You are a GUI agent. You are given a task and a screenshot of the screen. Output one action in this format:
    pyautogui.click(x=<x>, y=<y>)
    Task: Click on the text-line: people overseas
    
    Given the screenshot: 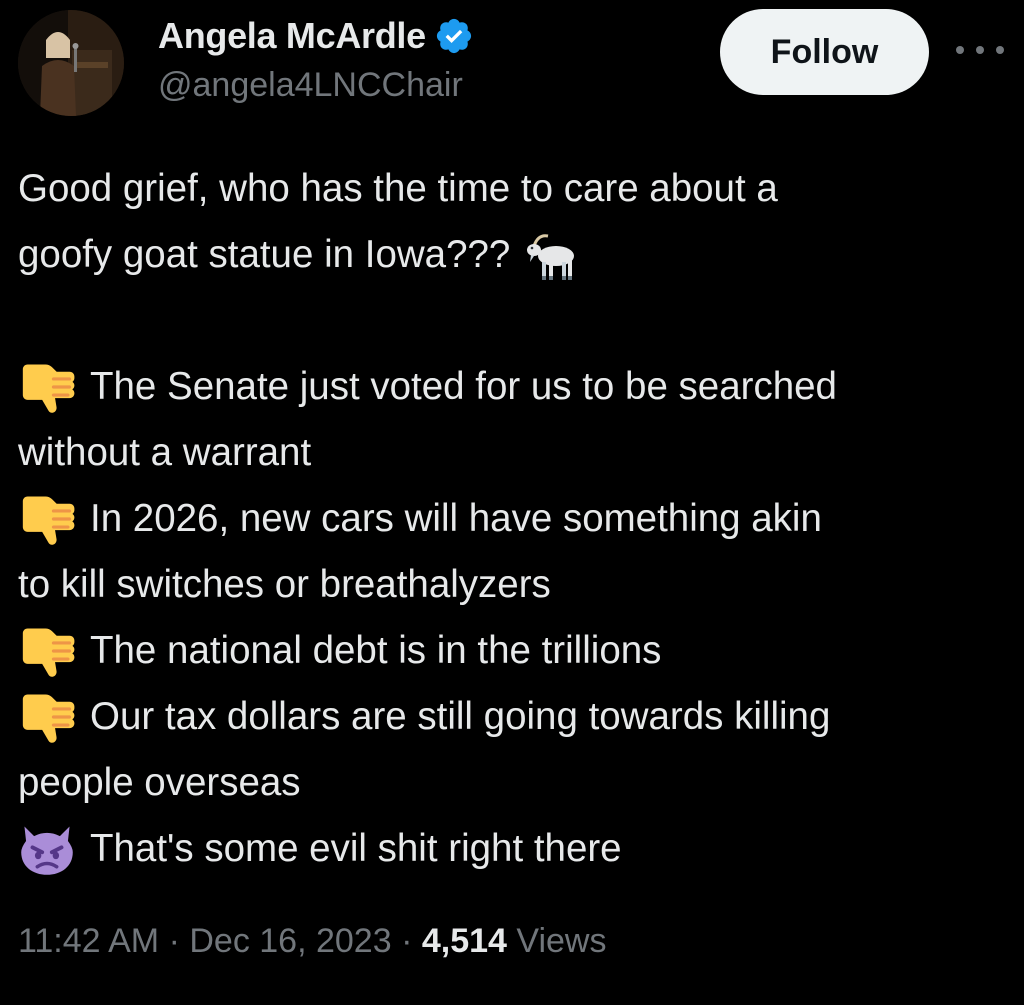 What is the action you would take?
    pyautogui.click(x=513, y=783)
    